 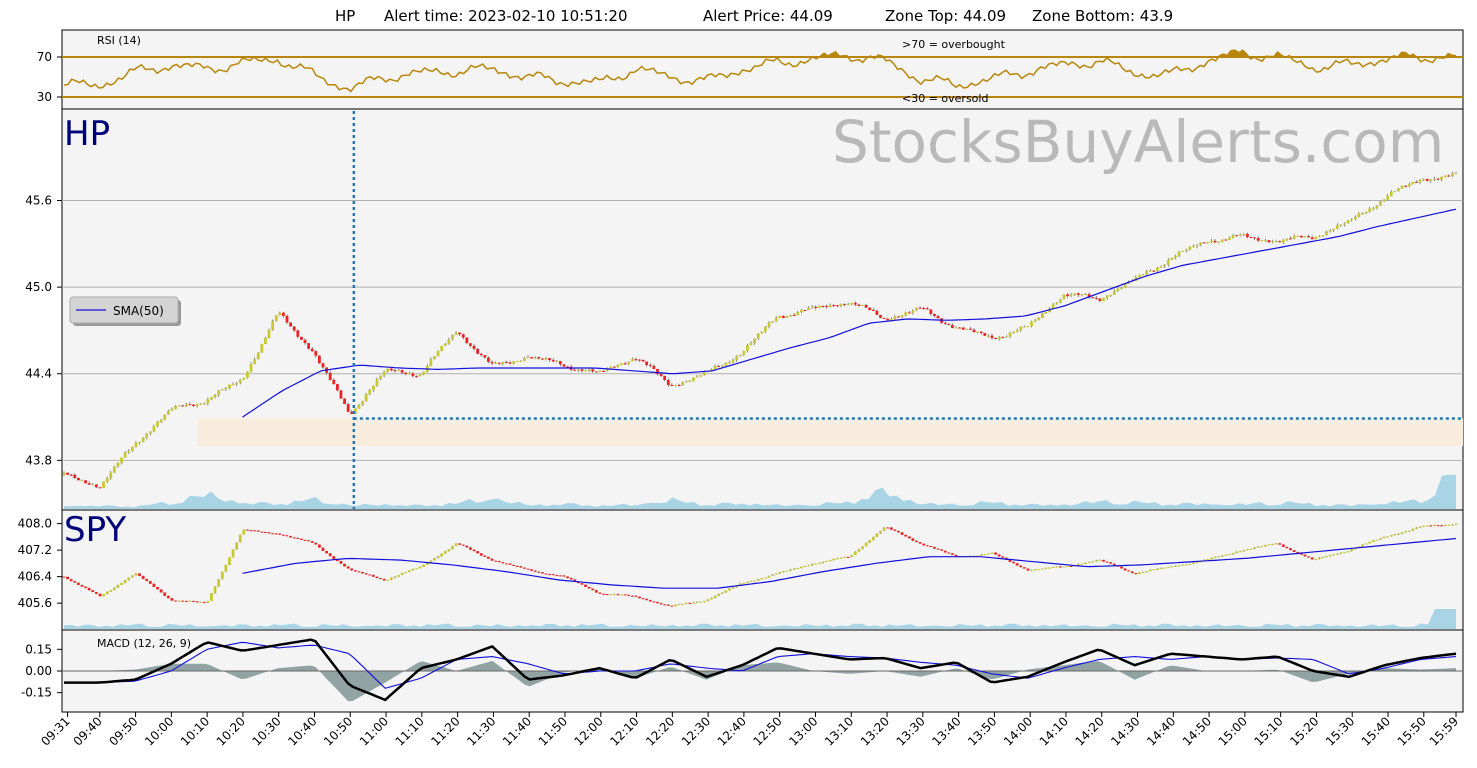 What do you see at coordinates (231, 731) in the screenshot?
I see `x-tick-label: 10:20` at bounding box center [231, 731].